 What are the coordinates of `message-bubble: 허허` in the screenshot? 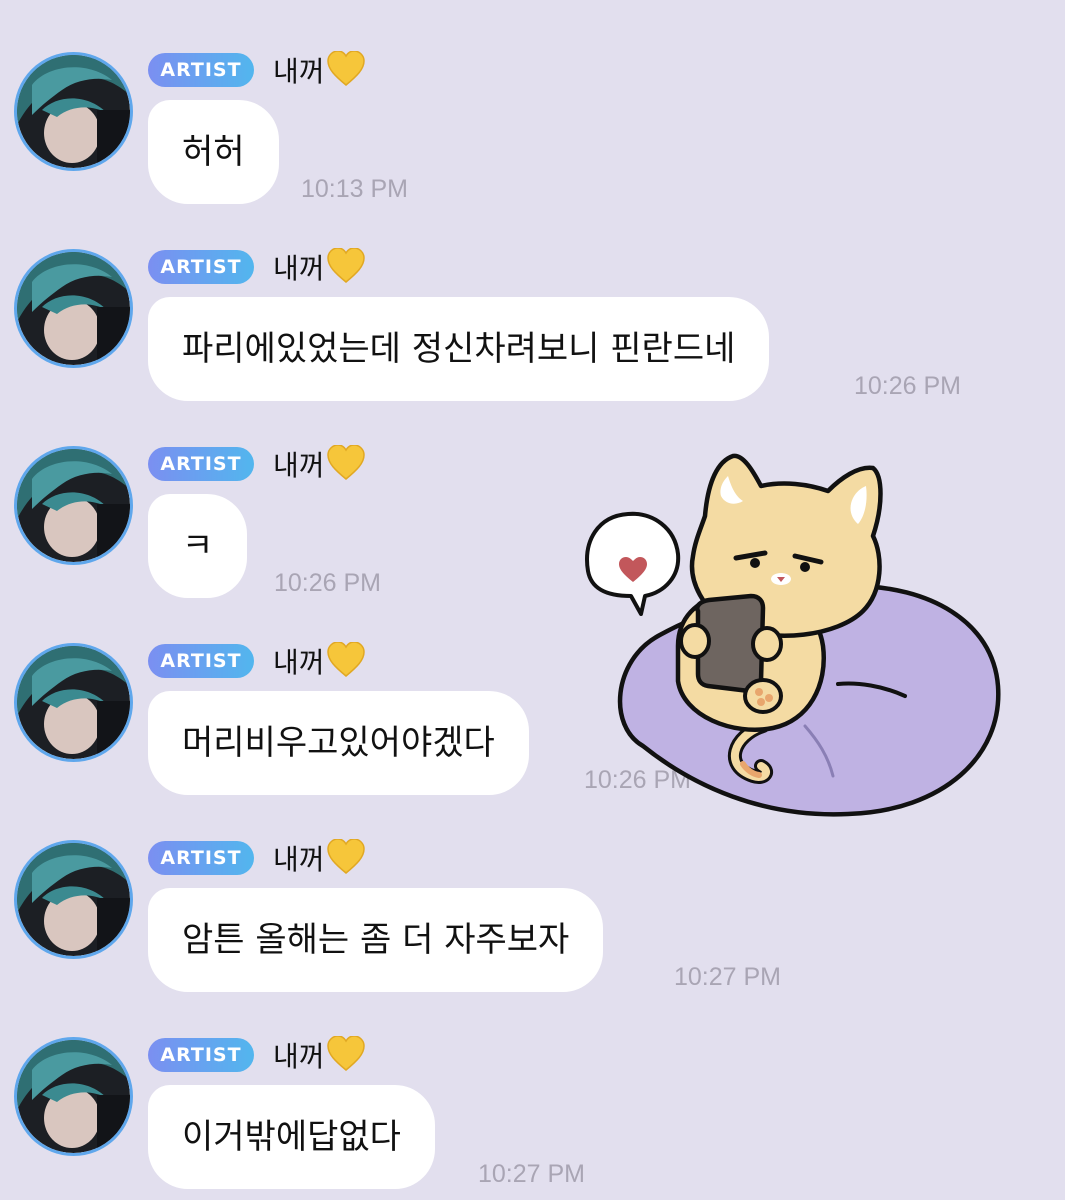 It's located at (213, 152).